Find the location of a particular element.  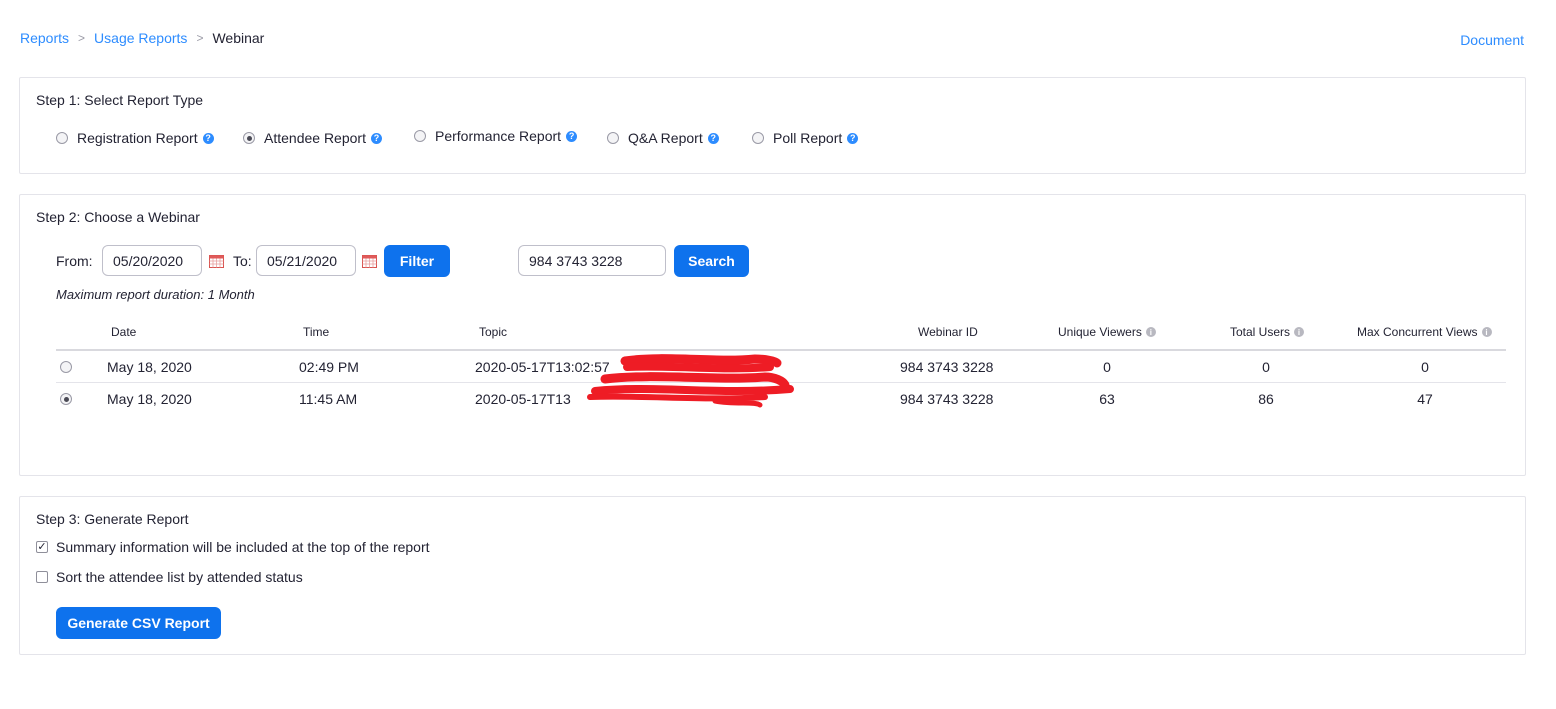

from-label: From: is located at coordinates (74, 261).